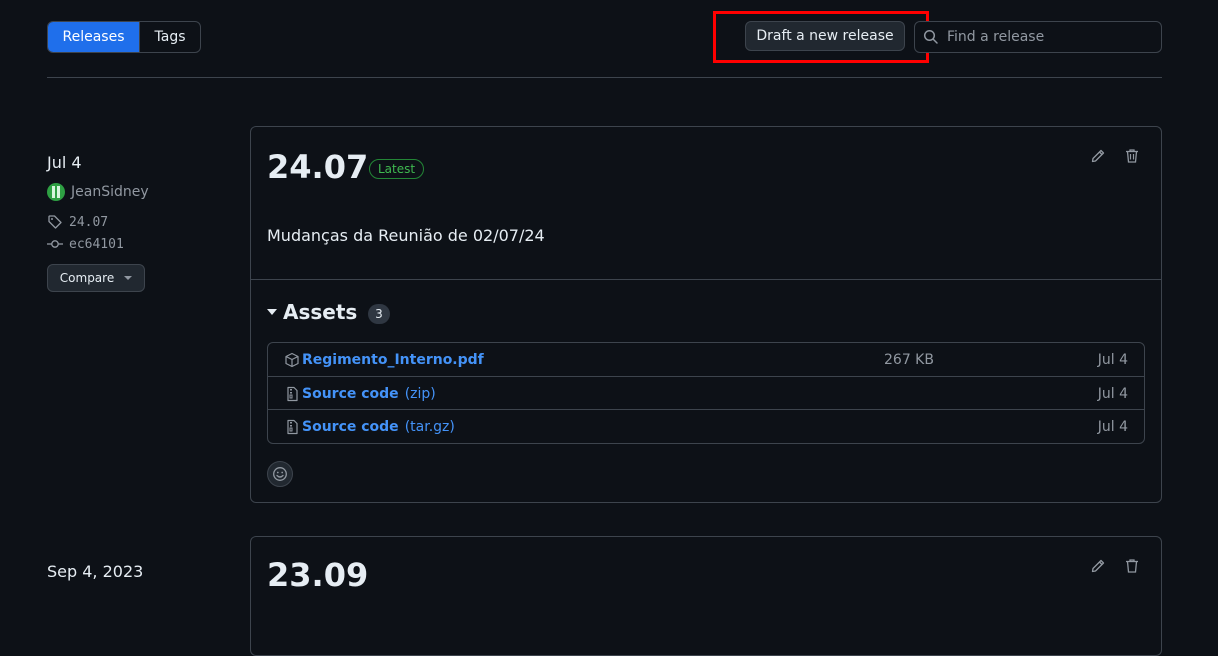 This screenshot has width=1218, height=656. I want to click on asset-row: Source code (tar.gz) Jul 4, so click(706, 426).